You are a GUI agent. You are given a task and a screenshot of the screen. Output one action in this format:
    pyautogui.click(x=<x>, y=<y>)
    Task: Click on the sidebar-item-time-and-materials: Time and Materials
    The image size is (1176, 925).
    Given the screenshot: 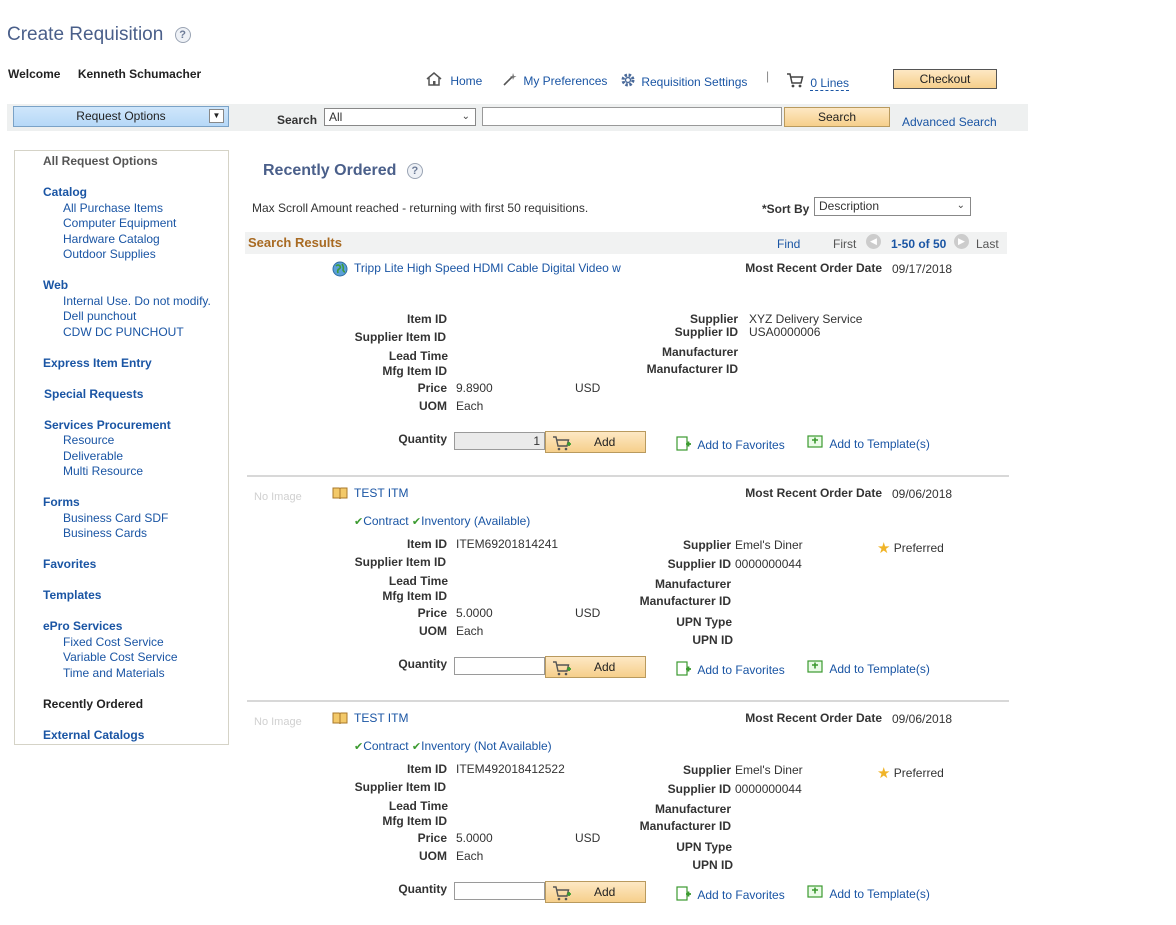 What is the action you would take?
    pyautogui.click(x=114, y=673)
    